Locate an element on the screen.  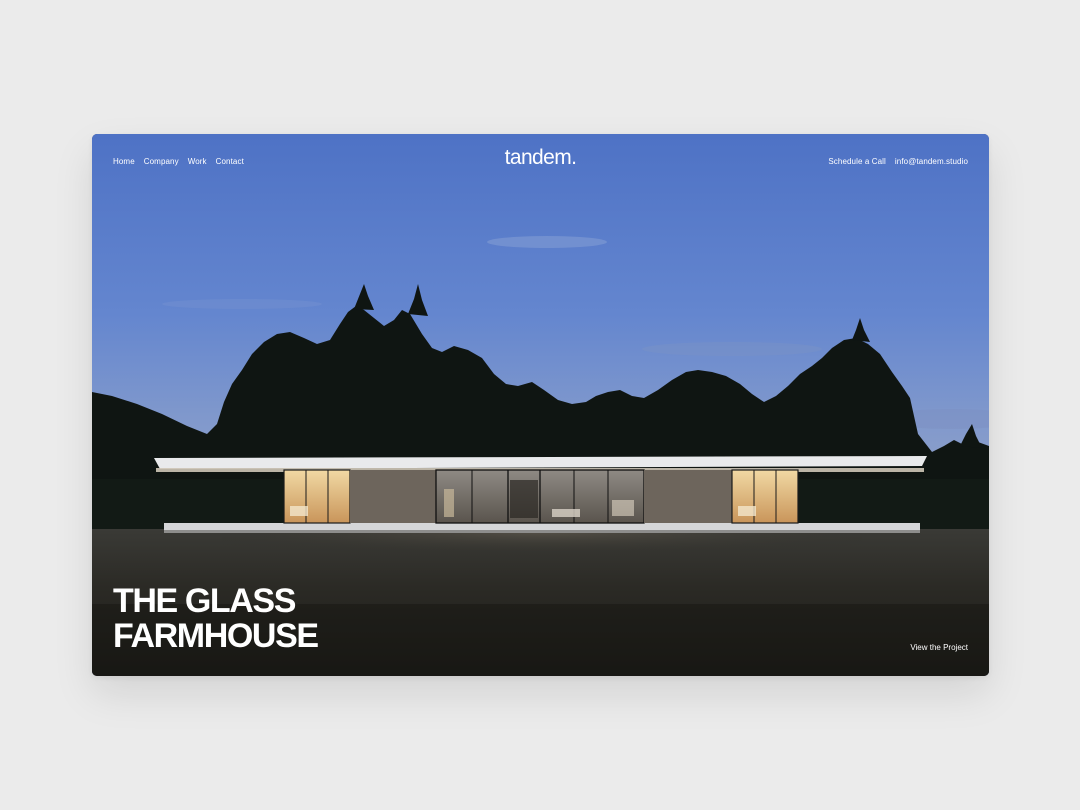
hero-title: THE GLASS FARMHOUSE is located at coordinates (216, 618).